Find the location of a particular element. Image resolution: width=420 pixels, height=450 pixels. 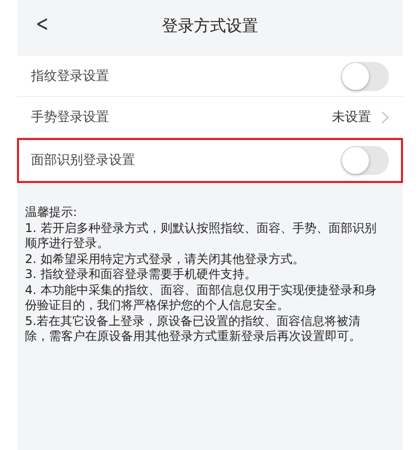

page-title: 登录方式设置 is located at coordinates (210, 26).